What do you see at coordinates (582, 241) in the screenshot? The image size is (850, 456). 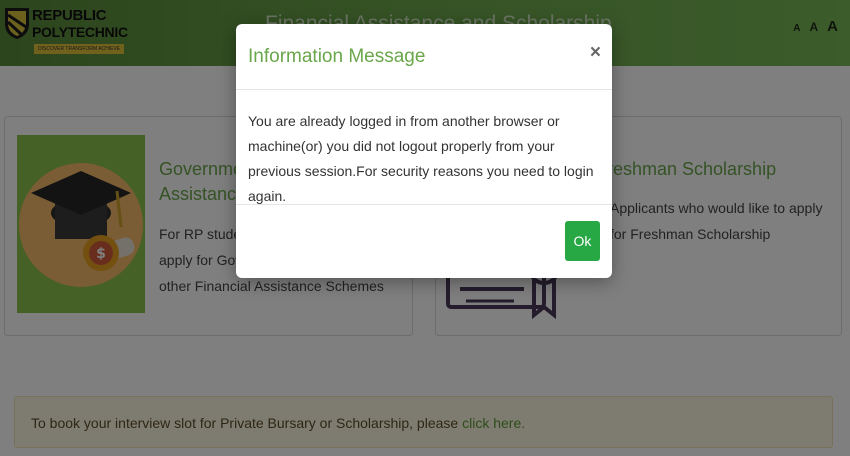 I see `ok-button: Ok` at bounding box center [582, 241].